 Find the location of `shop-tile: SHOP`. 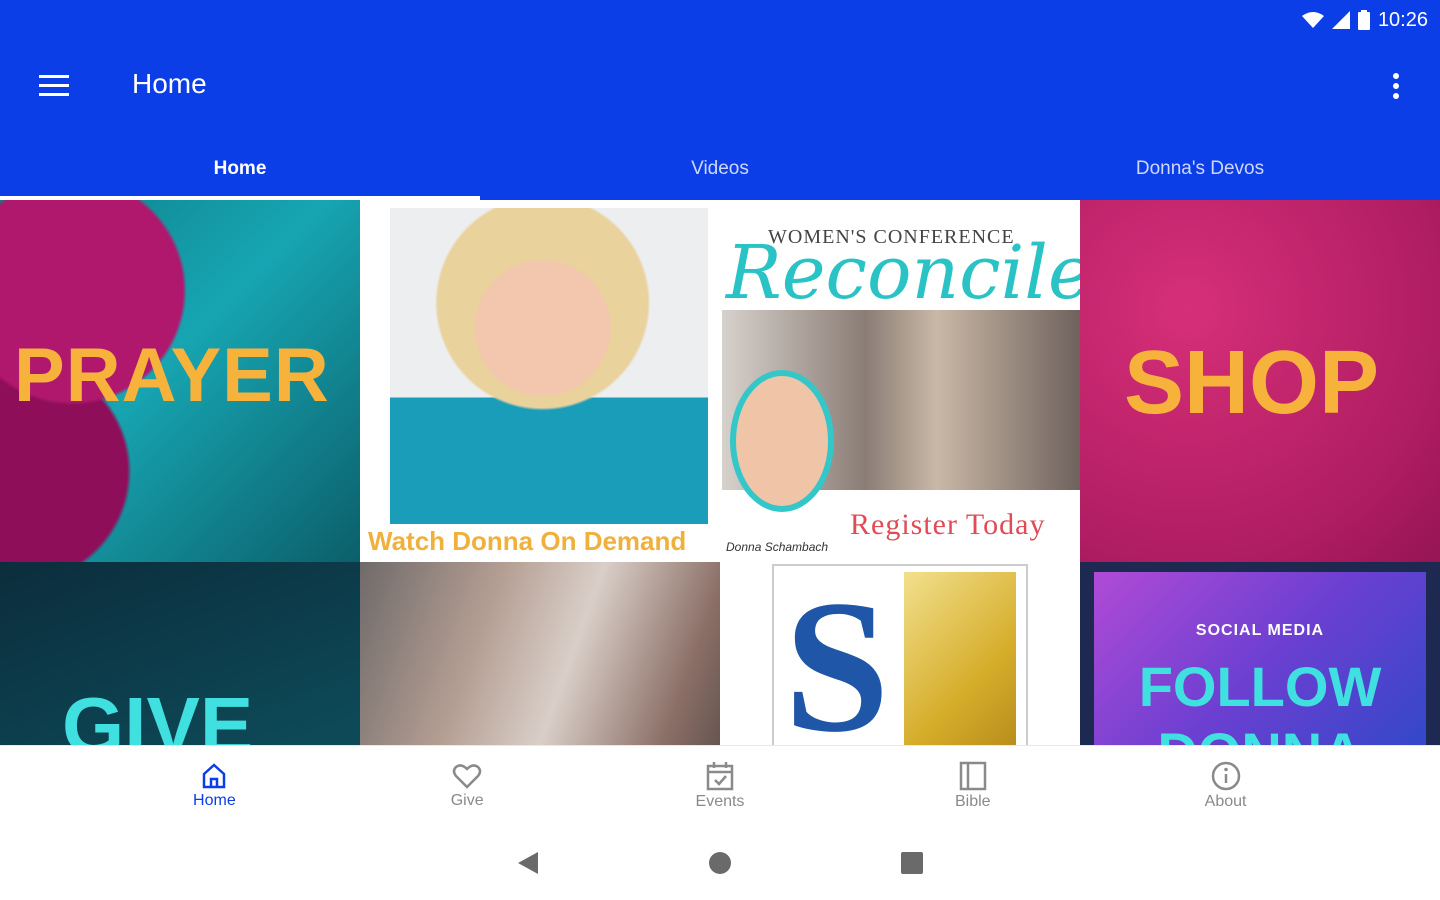

shop-tile: SHOP is located at coordinates (1260, 381).